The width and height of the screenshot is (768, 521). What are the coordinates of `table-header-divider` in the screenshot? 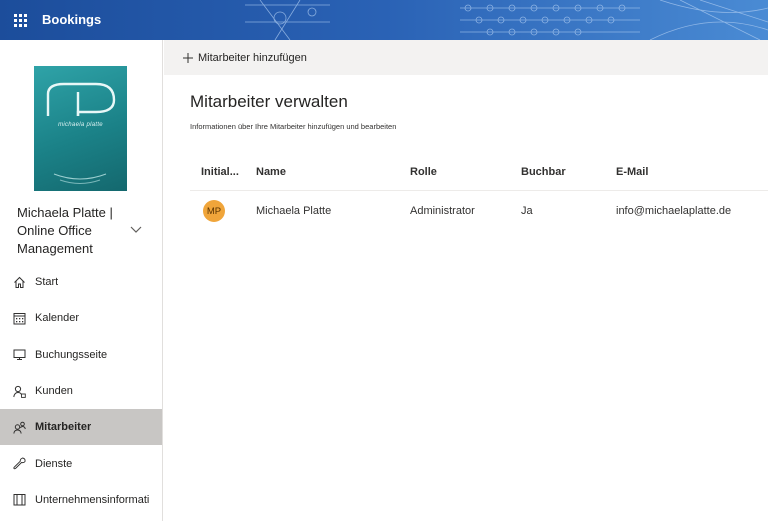 It's located at (479, 190).